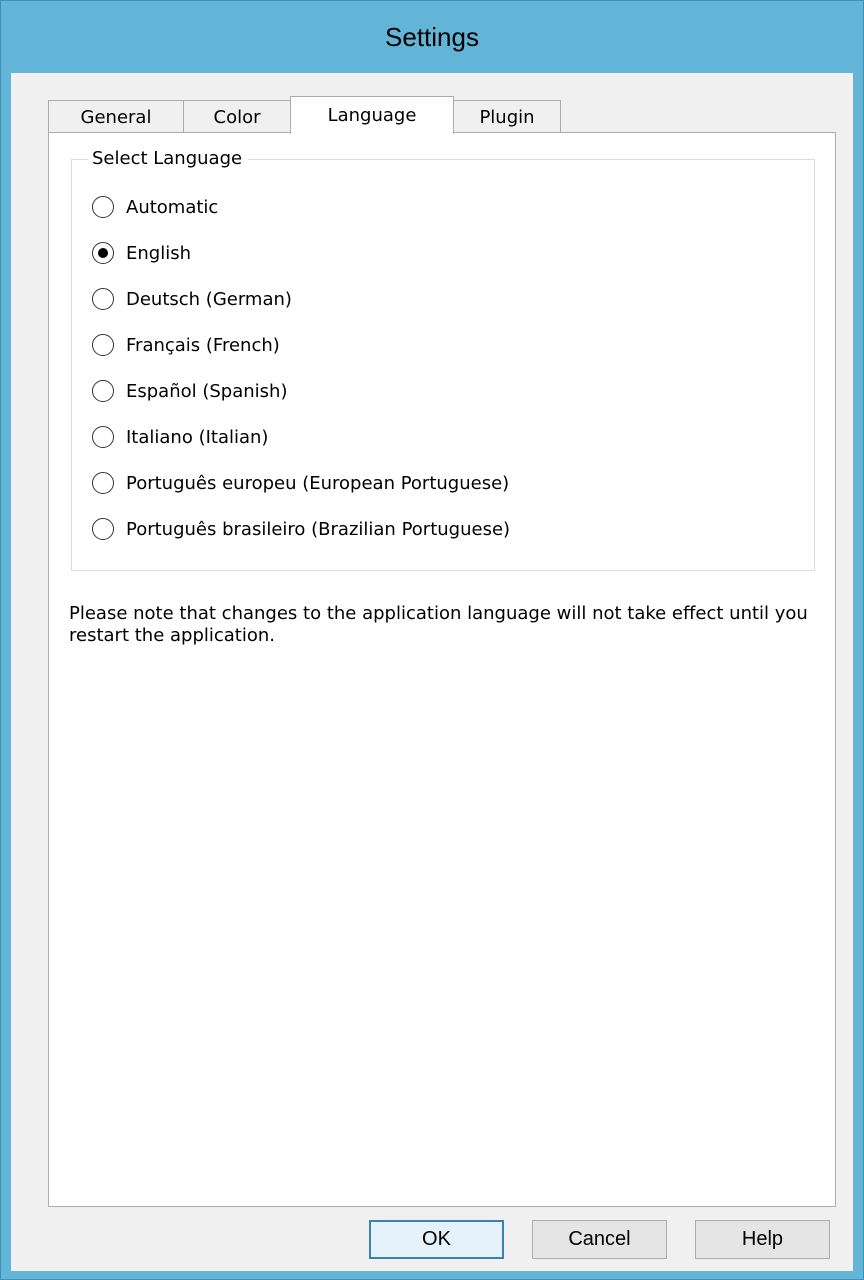 This screenshot has height=1280, width=864. I want to click on radio-espanol: Español (Spanish), so click(189, 391).